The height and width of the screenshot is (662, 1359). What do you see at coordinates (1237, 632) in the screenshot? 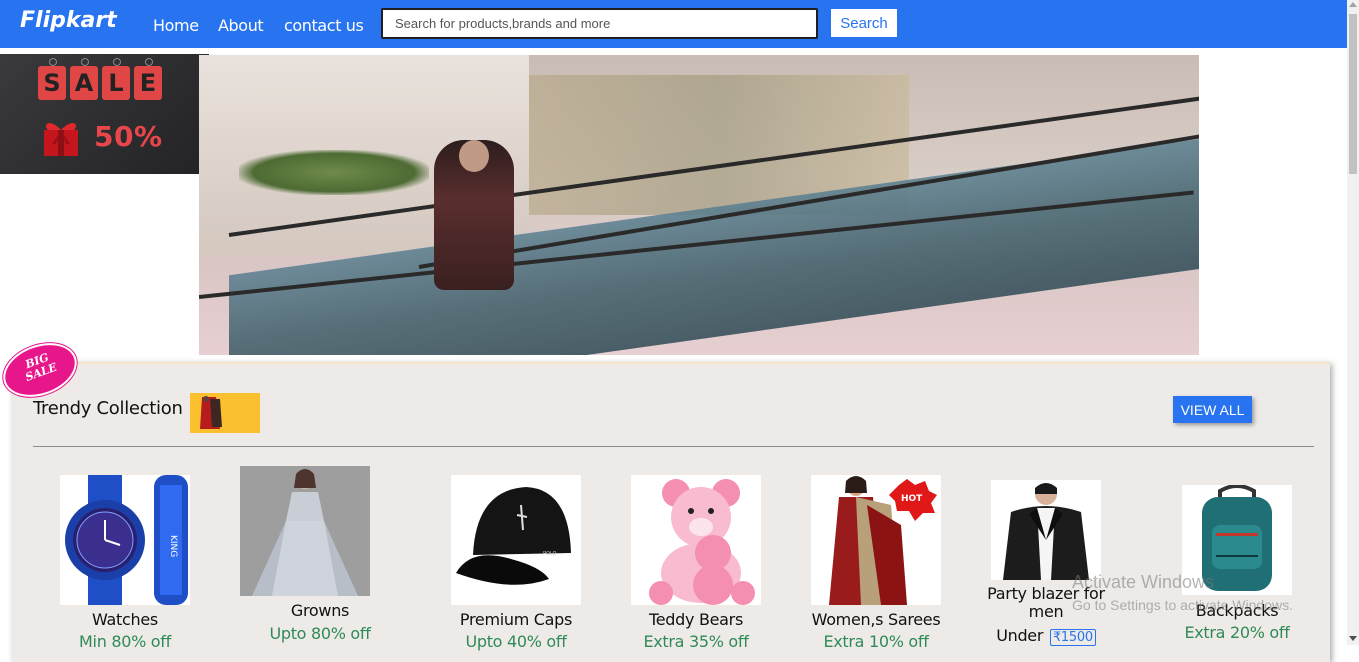
I see `product-offer-backpacks: Extra 20% off` at bounding box center [1237, 632].